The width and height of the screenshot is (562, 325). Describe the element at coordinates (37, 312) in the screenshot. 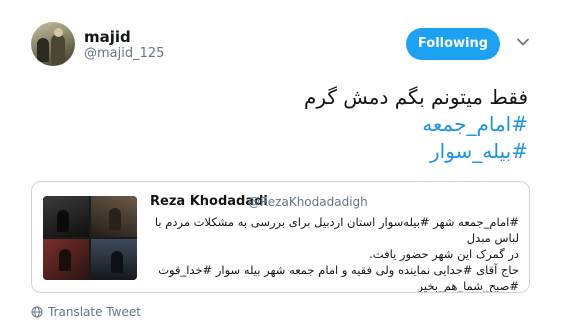

I see `globe-icon` at that location.